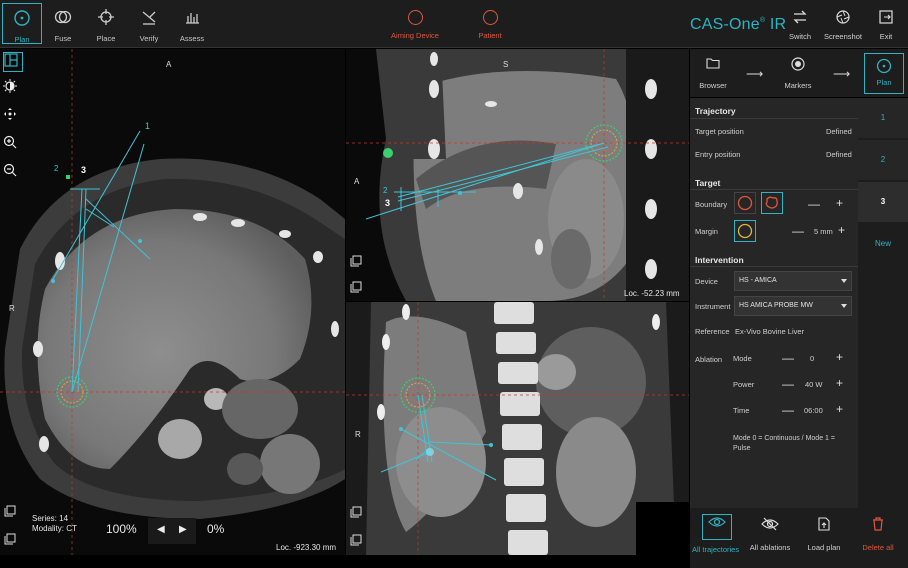 The height and width of the screenshot is (568, 908). I want to click on workflow-plan-label: Plan, so click(884, 82).